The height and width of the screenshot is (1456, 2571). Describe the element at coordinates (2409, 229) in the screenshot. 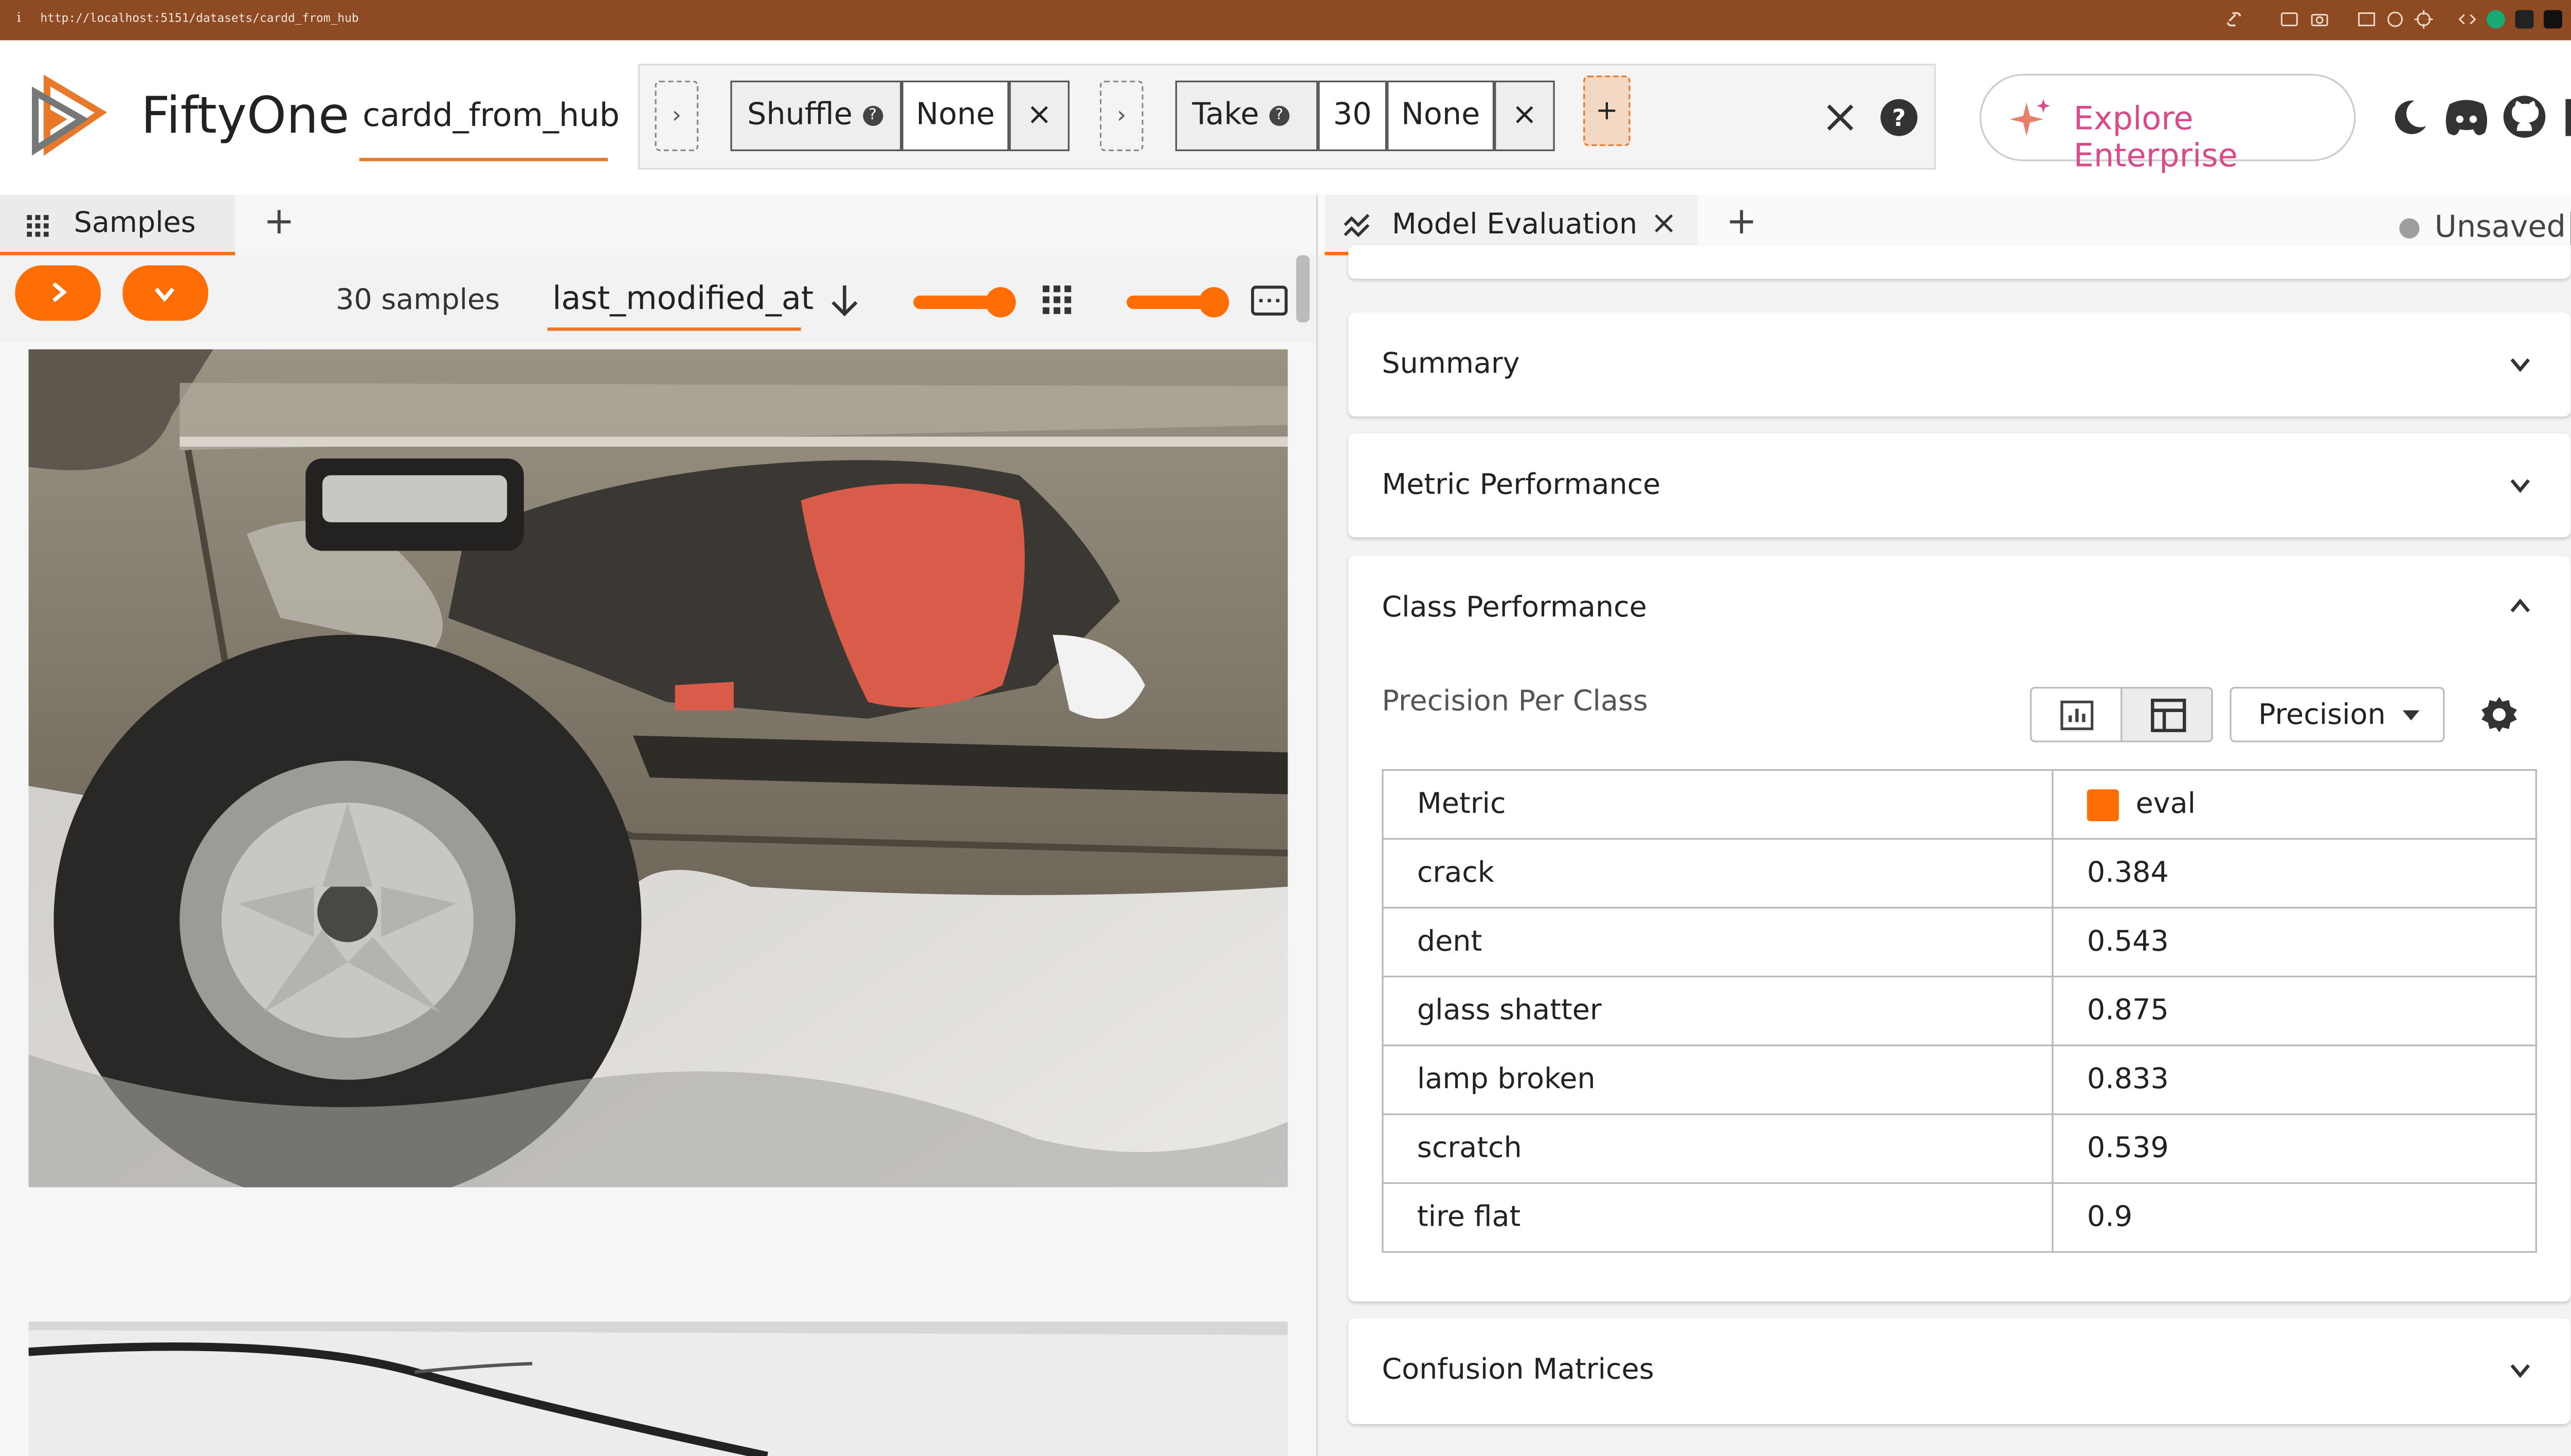

I see `status-dot` at that location.